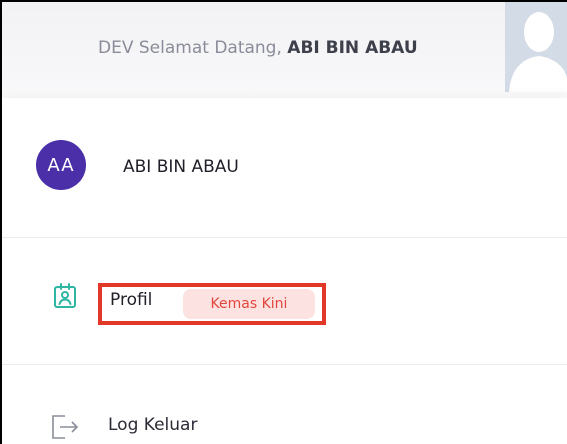  Describe the element at coordinates (283, 1) in the screenshot. I see `window-border-top` at that location.